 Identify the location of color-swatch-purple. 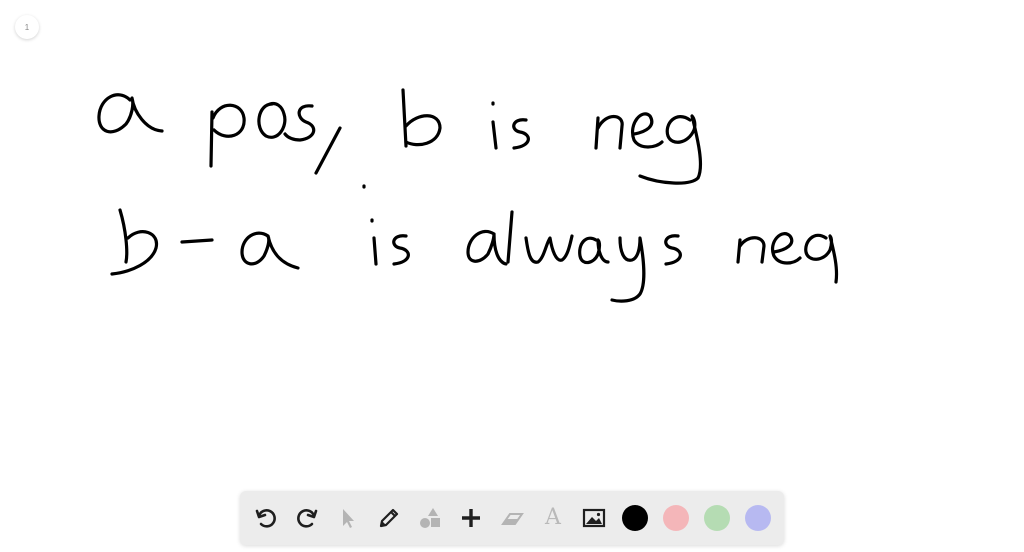
(758, 518).